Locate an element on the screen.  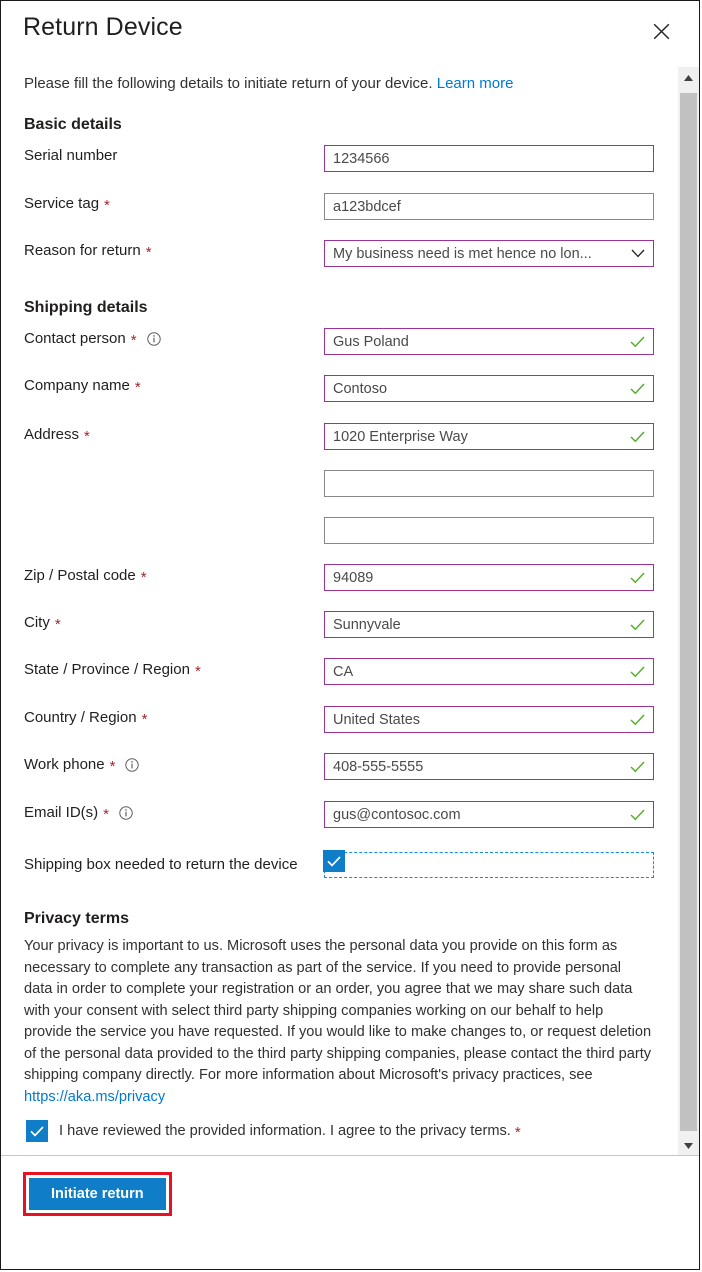
field-label-email-ids: Email ID(s) * is located at coordinates (78, 813).